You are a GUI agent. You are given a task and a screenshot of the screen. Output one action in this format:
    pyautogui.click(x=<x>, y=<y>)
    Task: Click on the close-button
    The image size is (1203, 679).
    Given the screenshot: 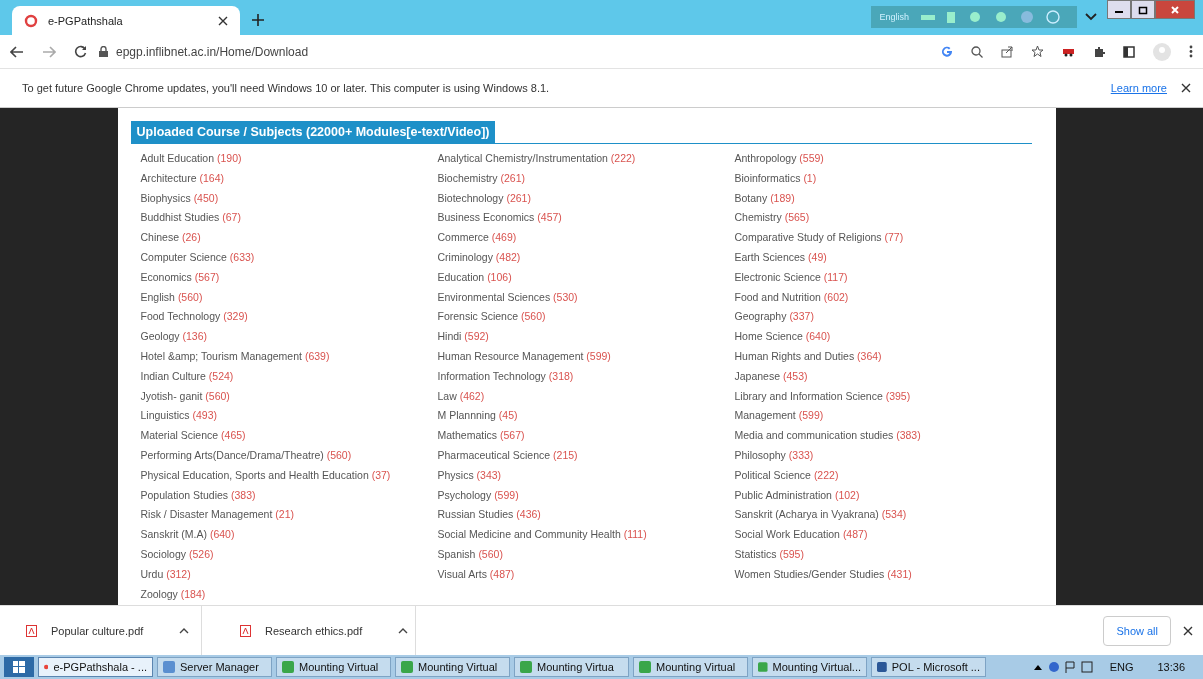 What is the action you would take?
    pyautogui.click(x=1175, y=9)
    